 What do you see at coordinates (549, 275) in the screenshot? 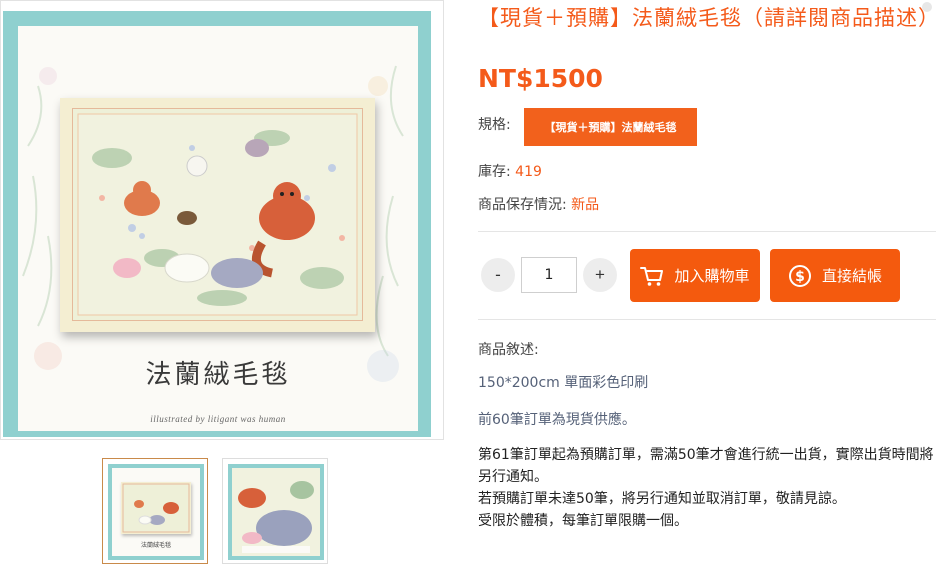
I see `quantity-input` at bounding box center [549, 275].